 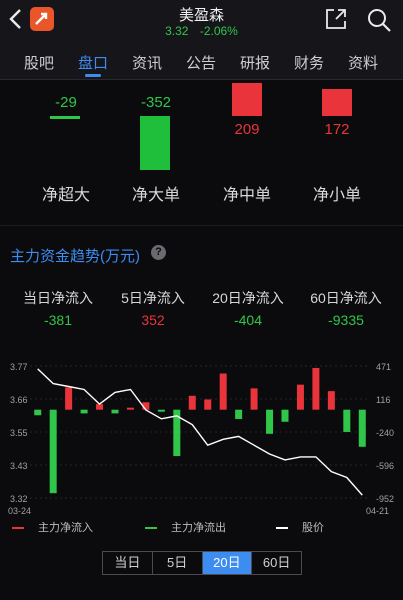 I want to click on search-icon, so click(x=379, y=20).